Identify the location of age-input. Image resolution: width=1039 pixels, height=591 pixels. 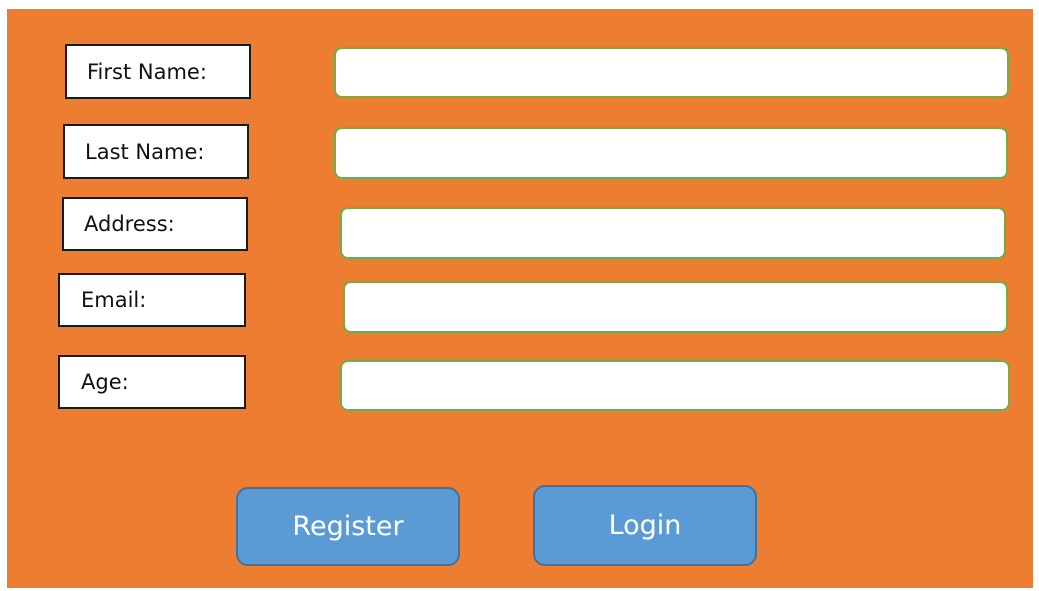
(675, 385).